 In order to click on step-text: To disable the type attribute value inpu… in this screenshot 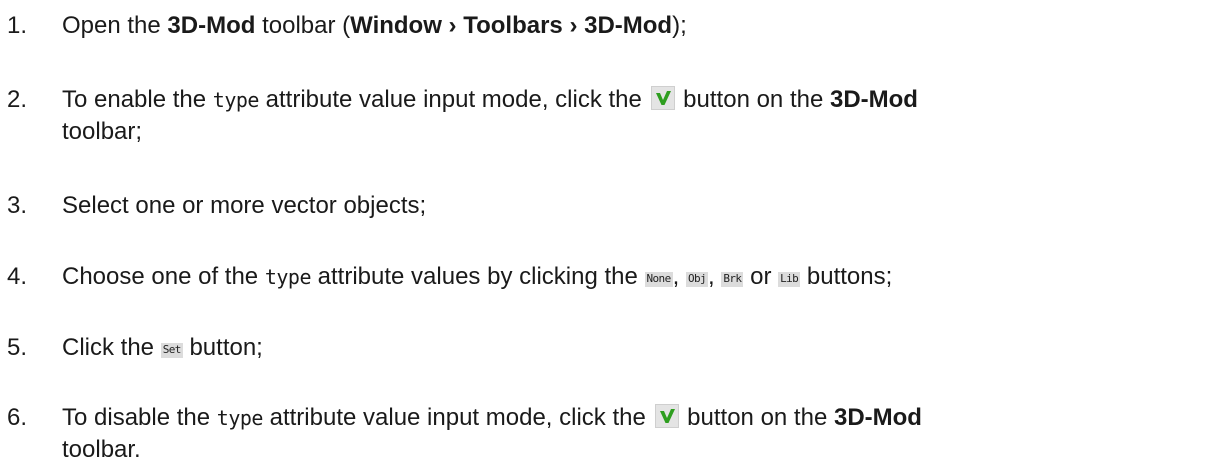, I will do `click(492, 433)`.